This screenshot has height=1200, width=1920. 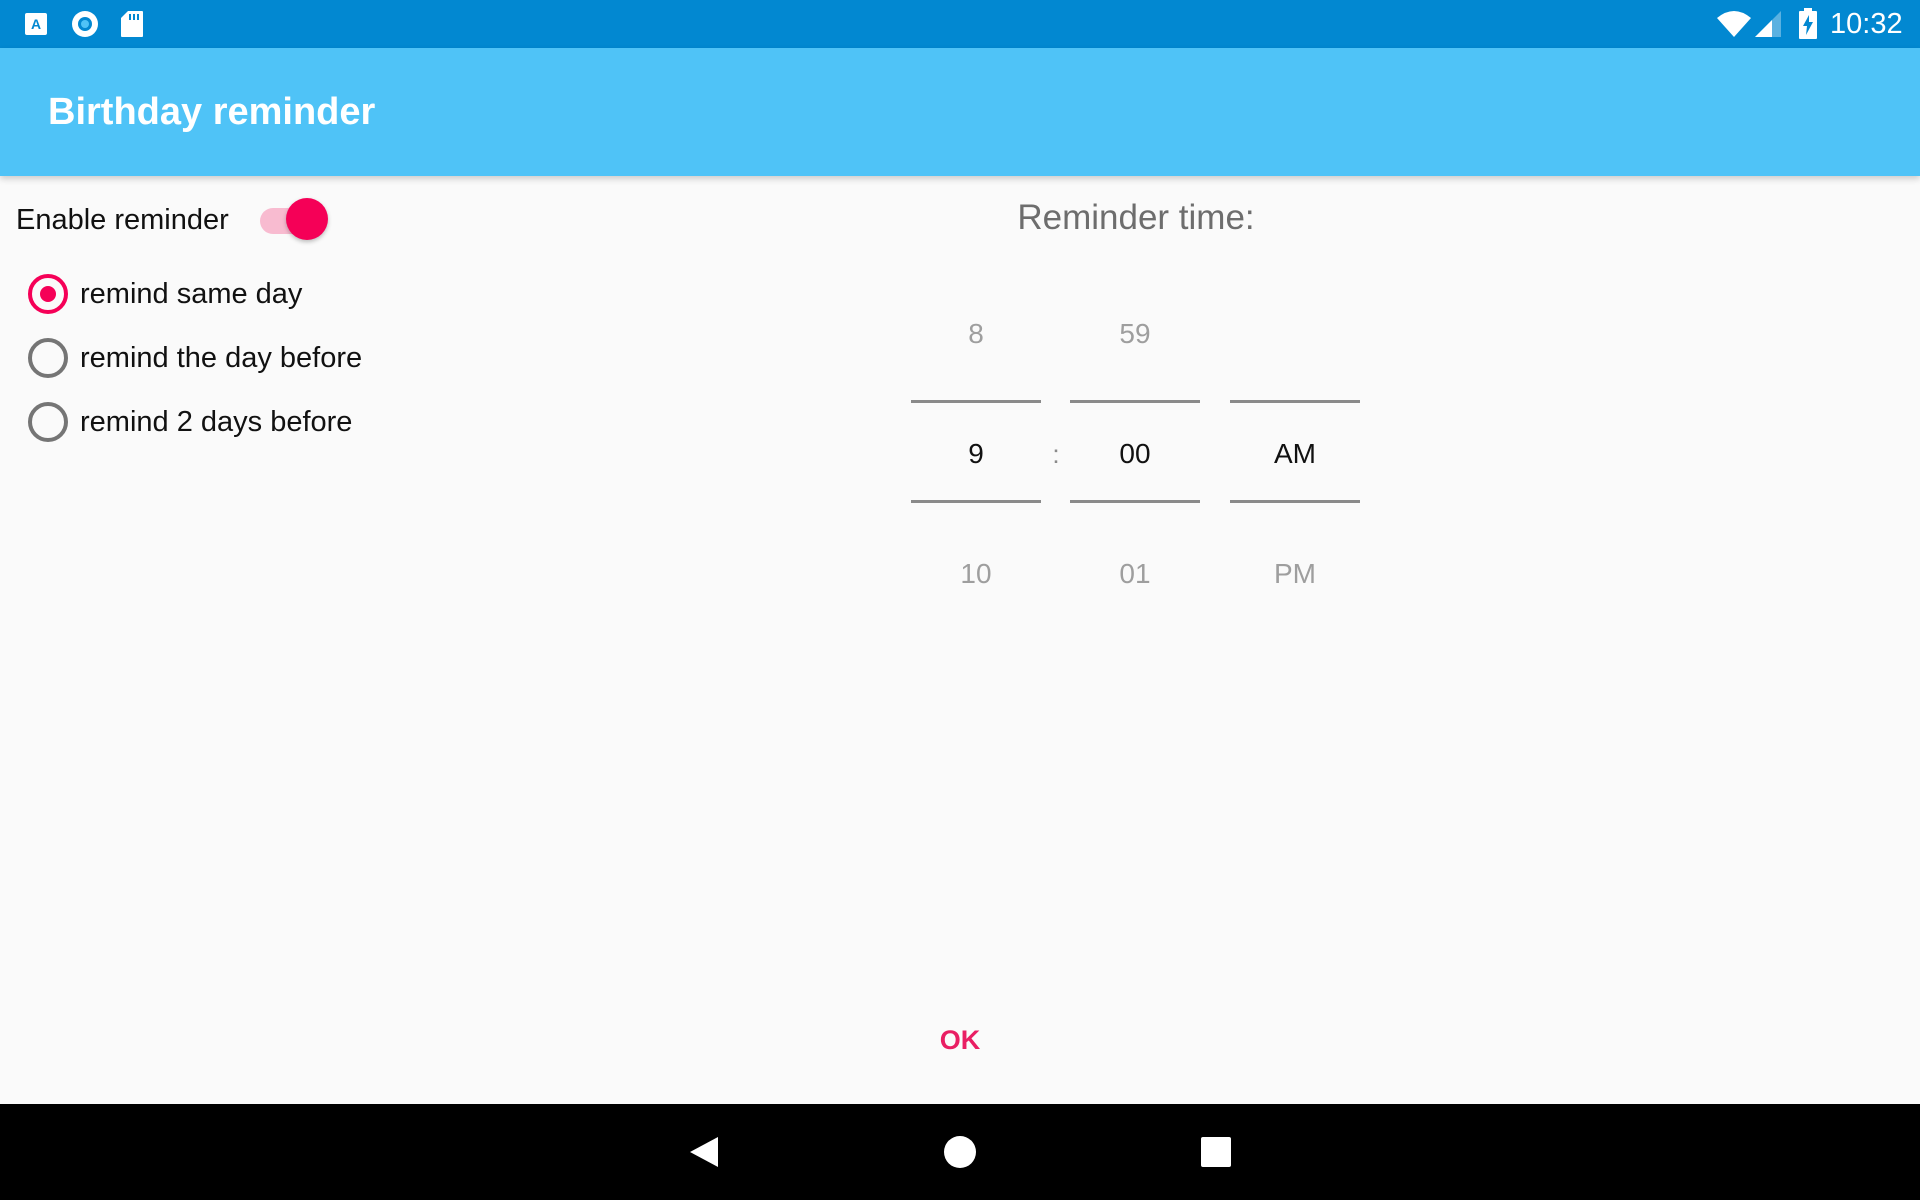 I want to click on home-icon, so click(x=960, y=1152).